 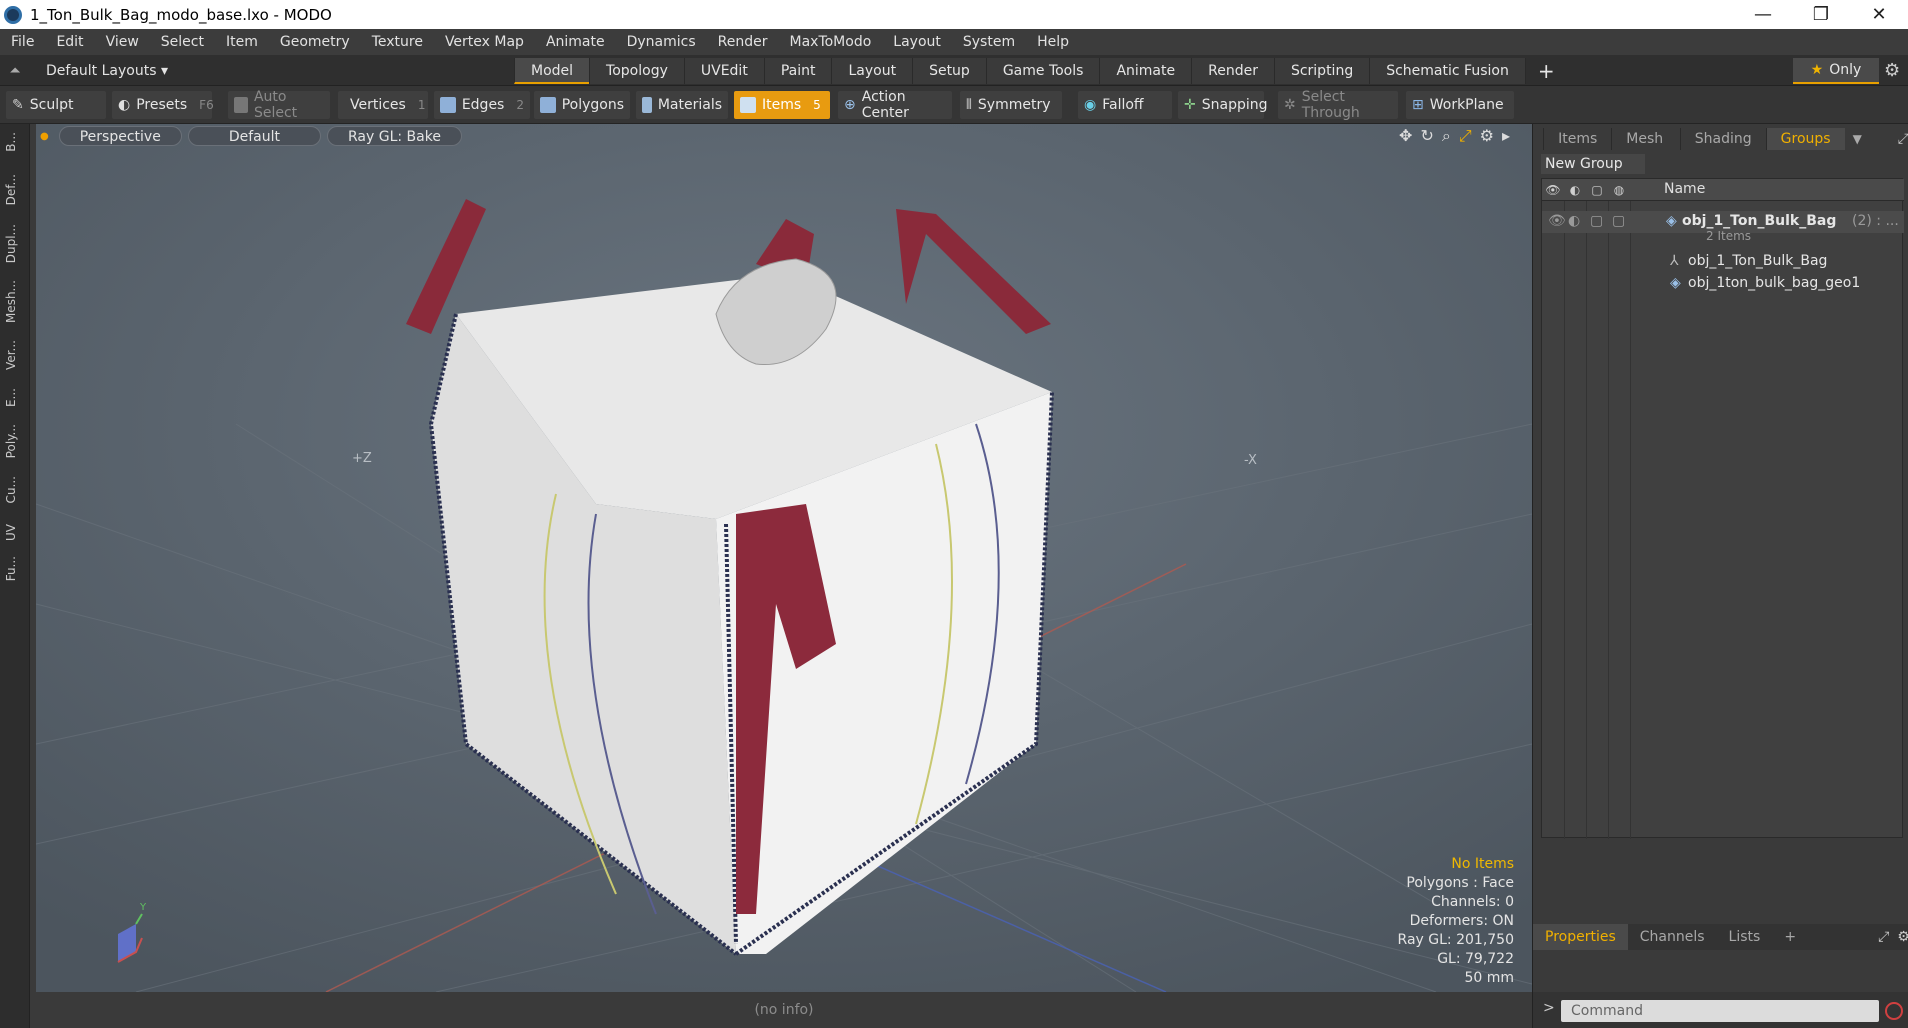 What do you see at coordinates (254, 136) in the screenshot?
I see `shading-default-dropdown: Default` at bounding box center [254, 136].